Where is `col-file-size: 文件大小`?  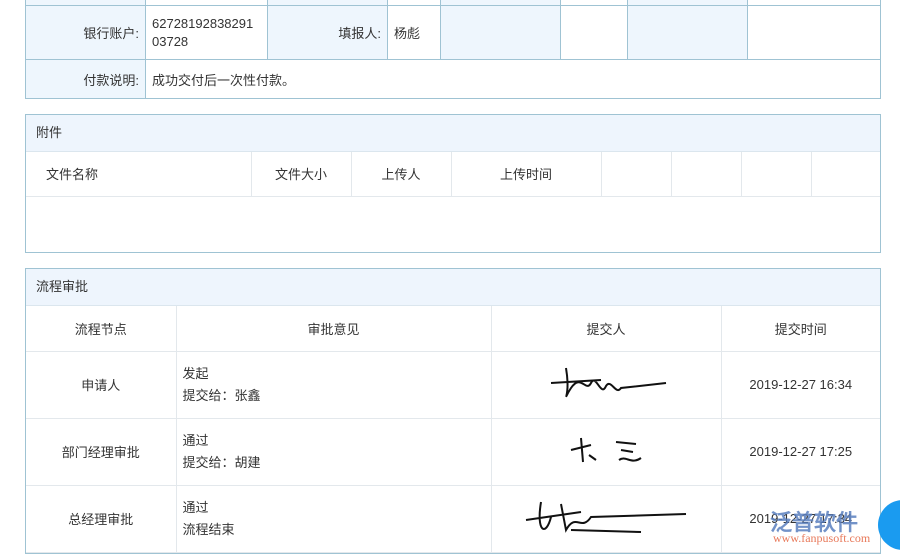 col-file-size: 文件大小 is located at coordinates (301, 174).